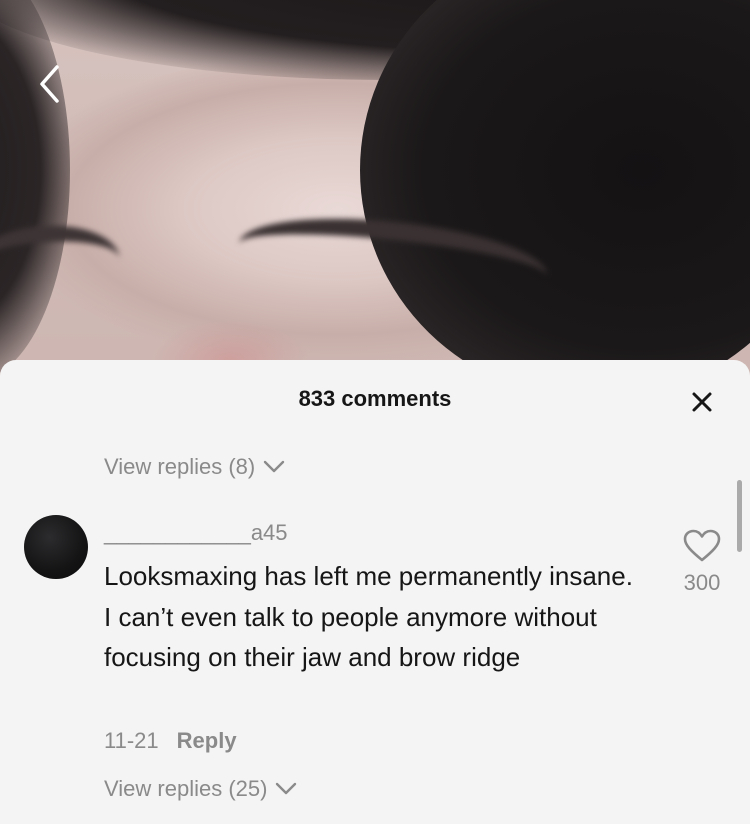 This screenshot has height=824, width=750. What do you see at coordinates (180, 466) in the screenshot?
I see `view-replies-label: View replies (8)` at bounding box center [180, 466].